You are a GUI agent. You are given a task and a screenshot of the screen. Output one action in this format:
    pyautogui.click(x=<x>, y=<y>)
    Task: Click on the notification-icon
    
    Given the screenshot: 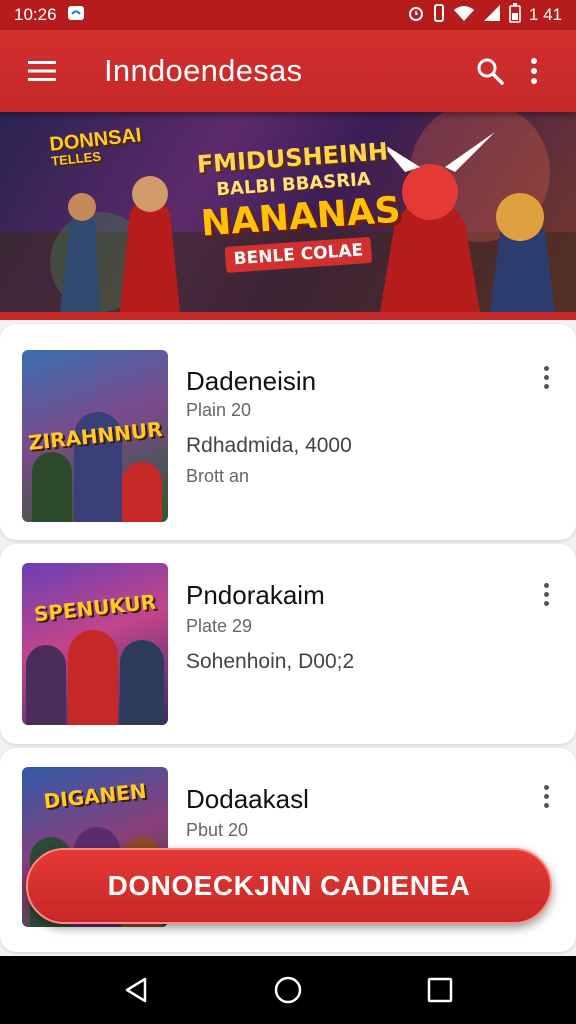 What is the action you would take?
    pyautogui.click(x=76, y=15)
    